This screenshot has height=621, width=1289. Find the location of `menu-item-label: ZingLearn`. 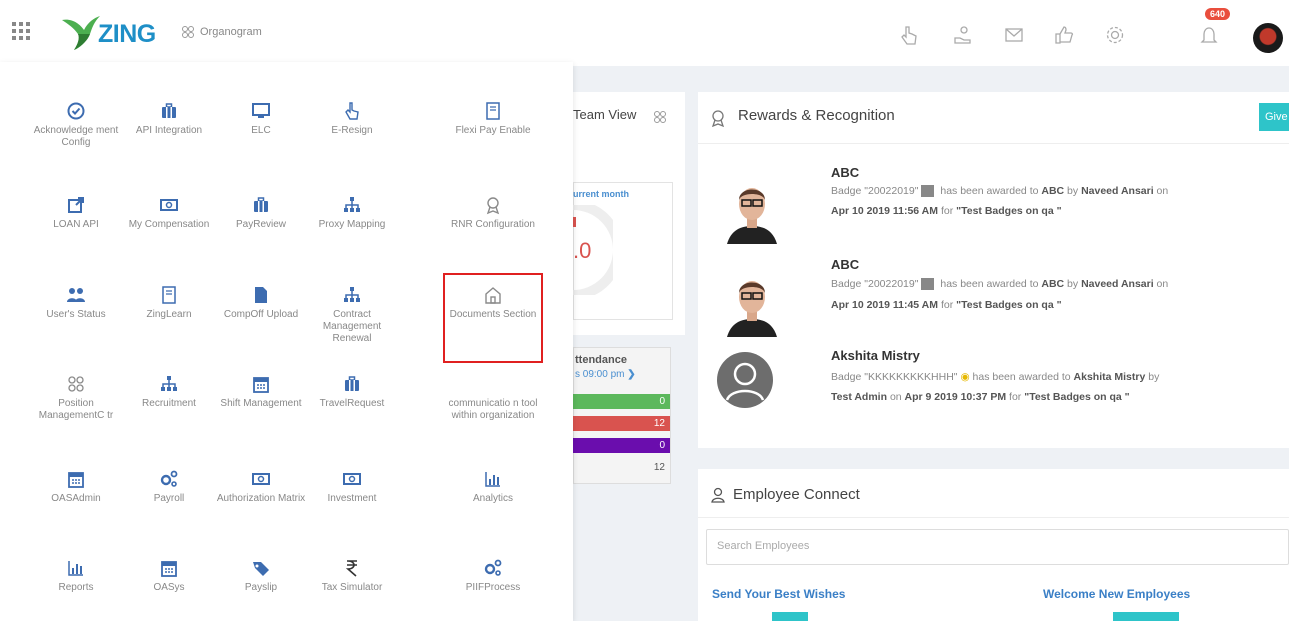

menu-item-label: ZingLearn is located at coordinates (169, 314).